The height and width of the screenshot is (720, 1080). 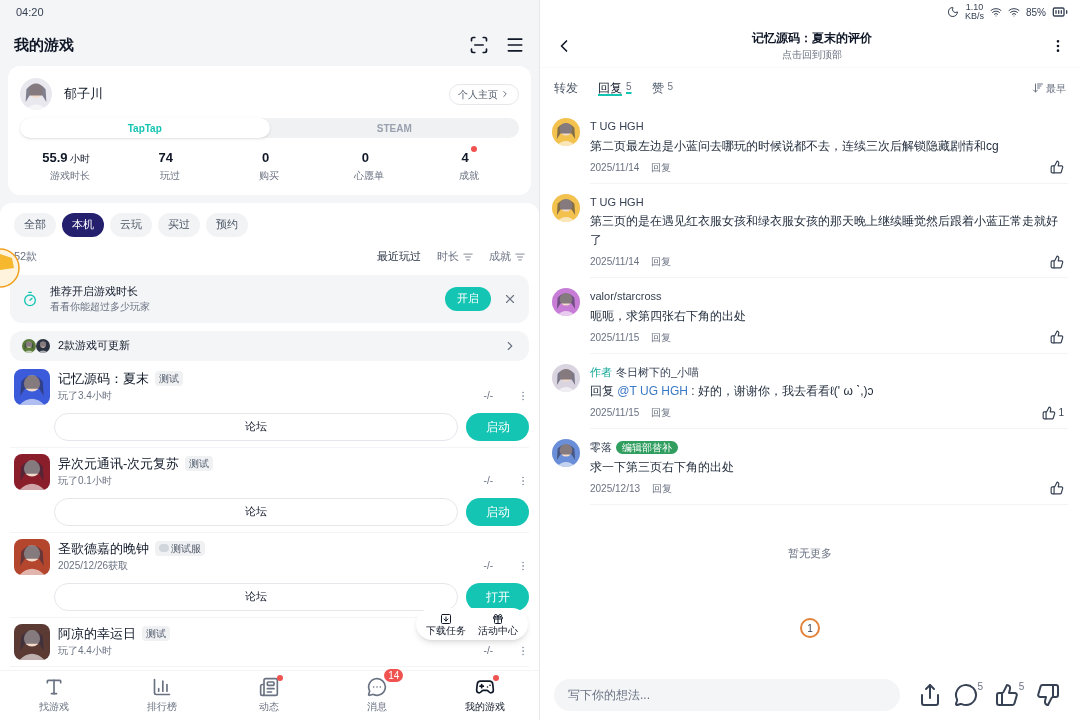 What do you see at coordinates (615, 88) in the screenshot?
I see `tab: 回复 5` at bounding box center [615, 88].